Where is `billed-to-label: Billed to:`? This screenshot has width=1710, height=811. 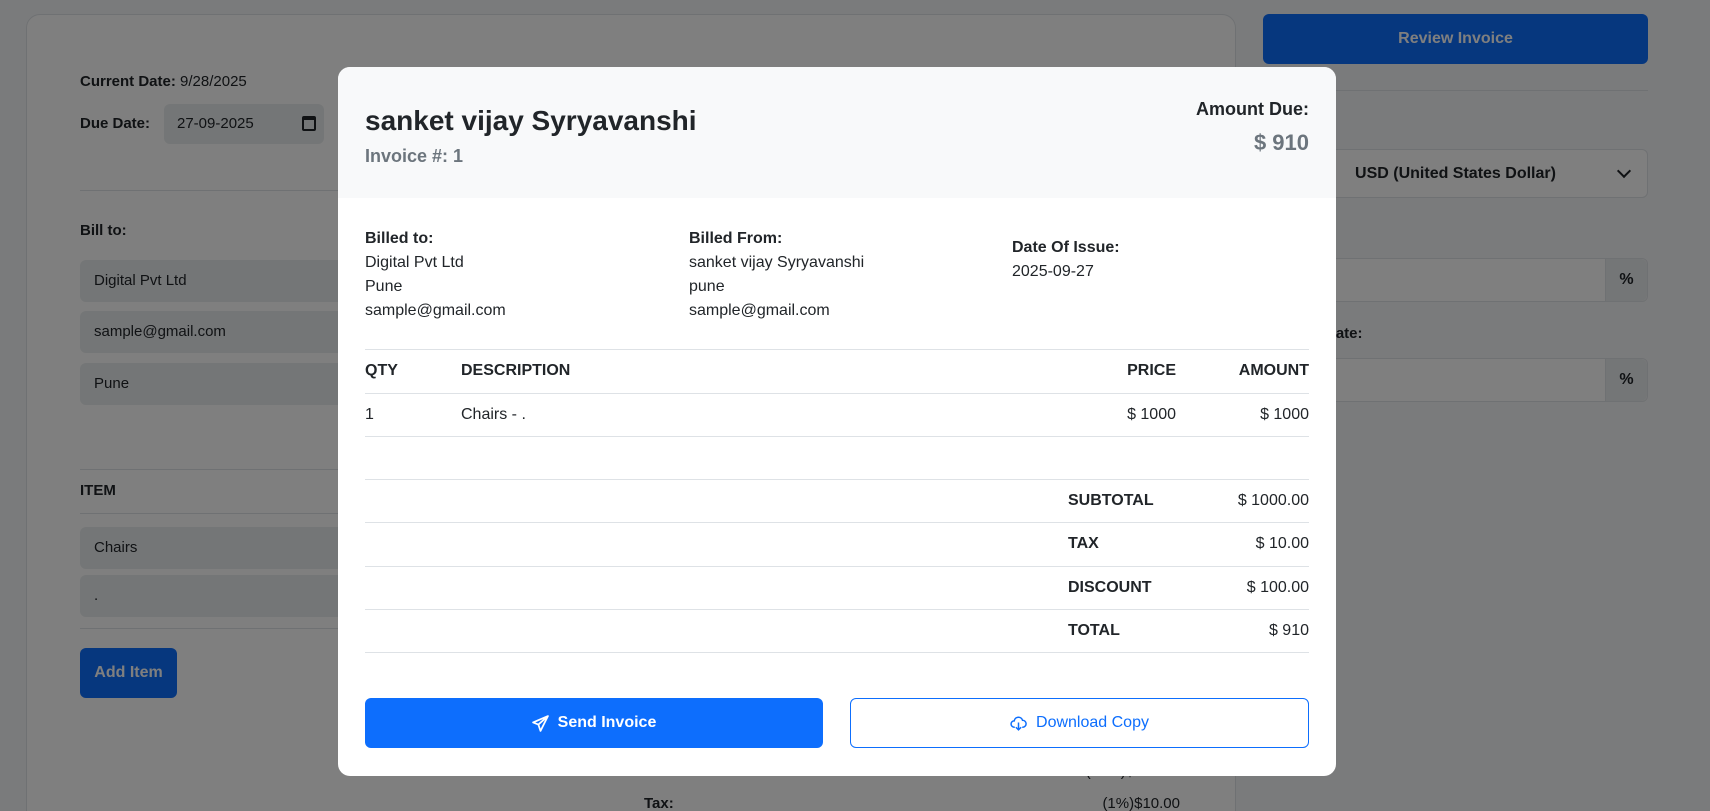
billed-to-label: Billed to: is located at coordinates (399, 238).